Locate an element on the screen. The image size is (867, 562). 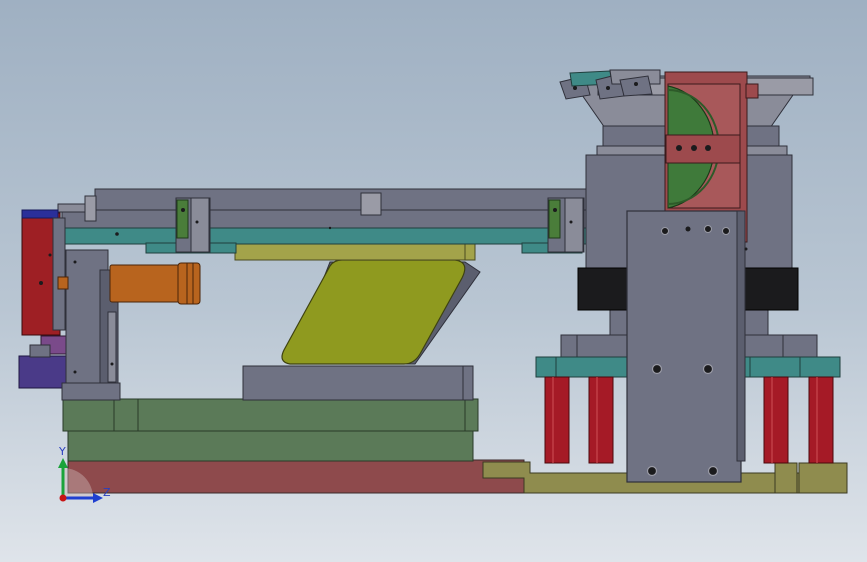
cylinder-slot is located at coordinates (112, 347).